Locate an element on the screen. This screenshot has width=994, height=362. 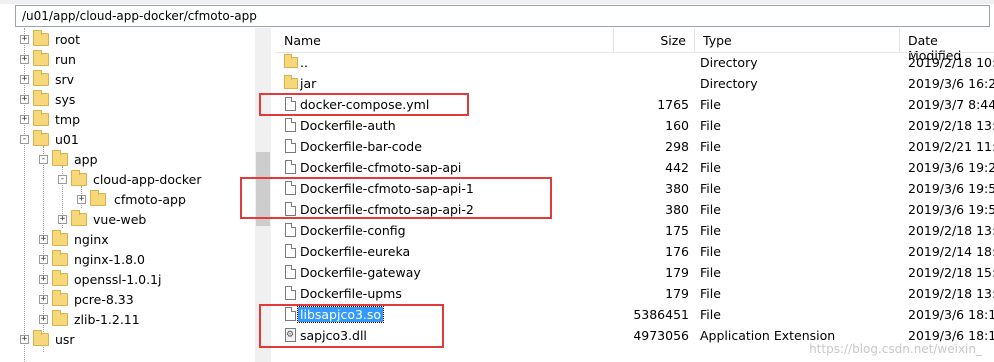
watermark: https://blog.csdn.net/weixin_ is located at coordinates (895, 349).